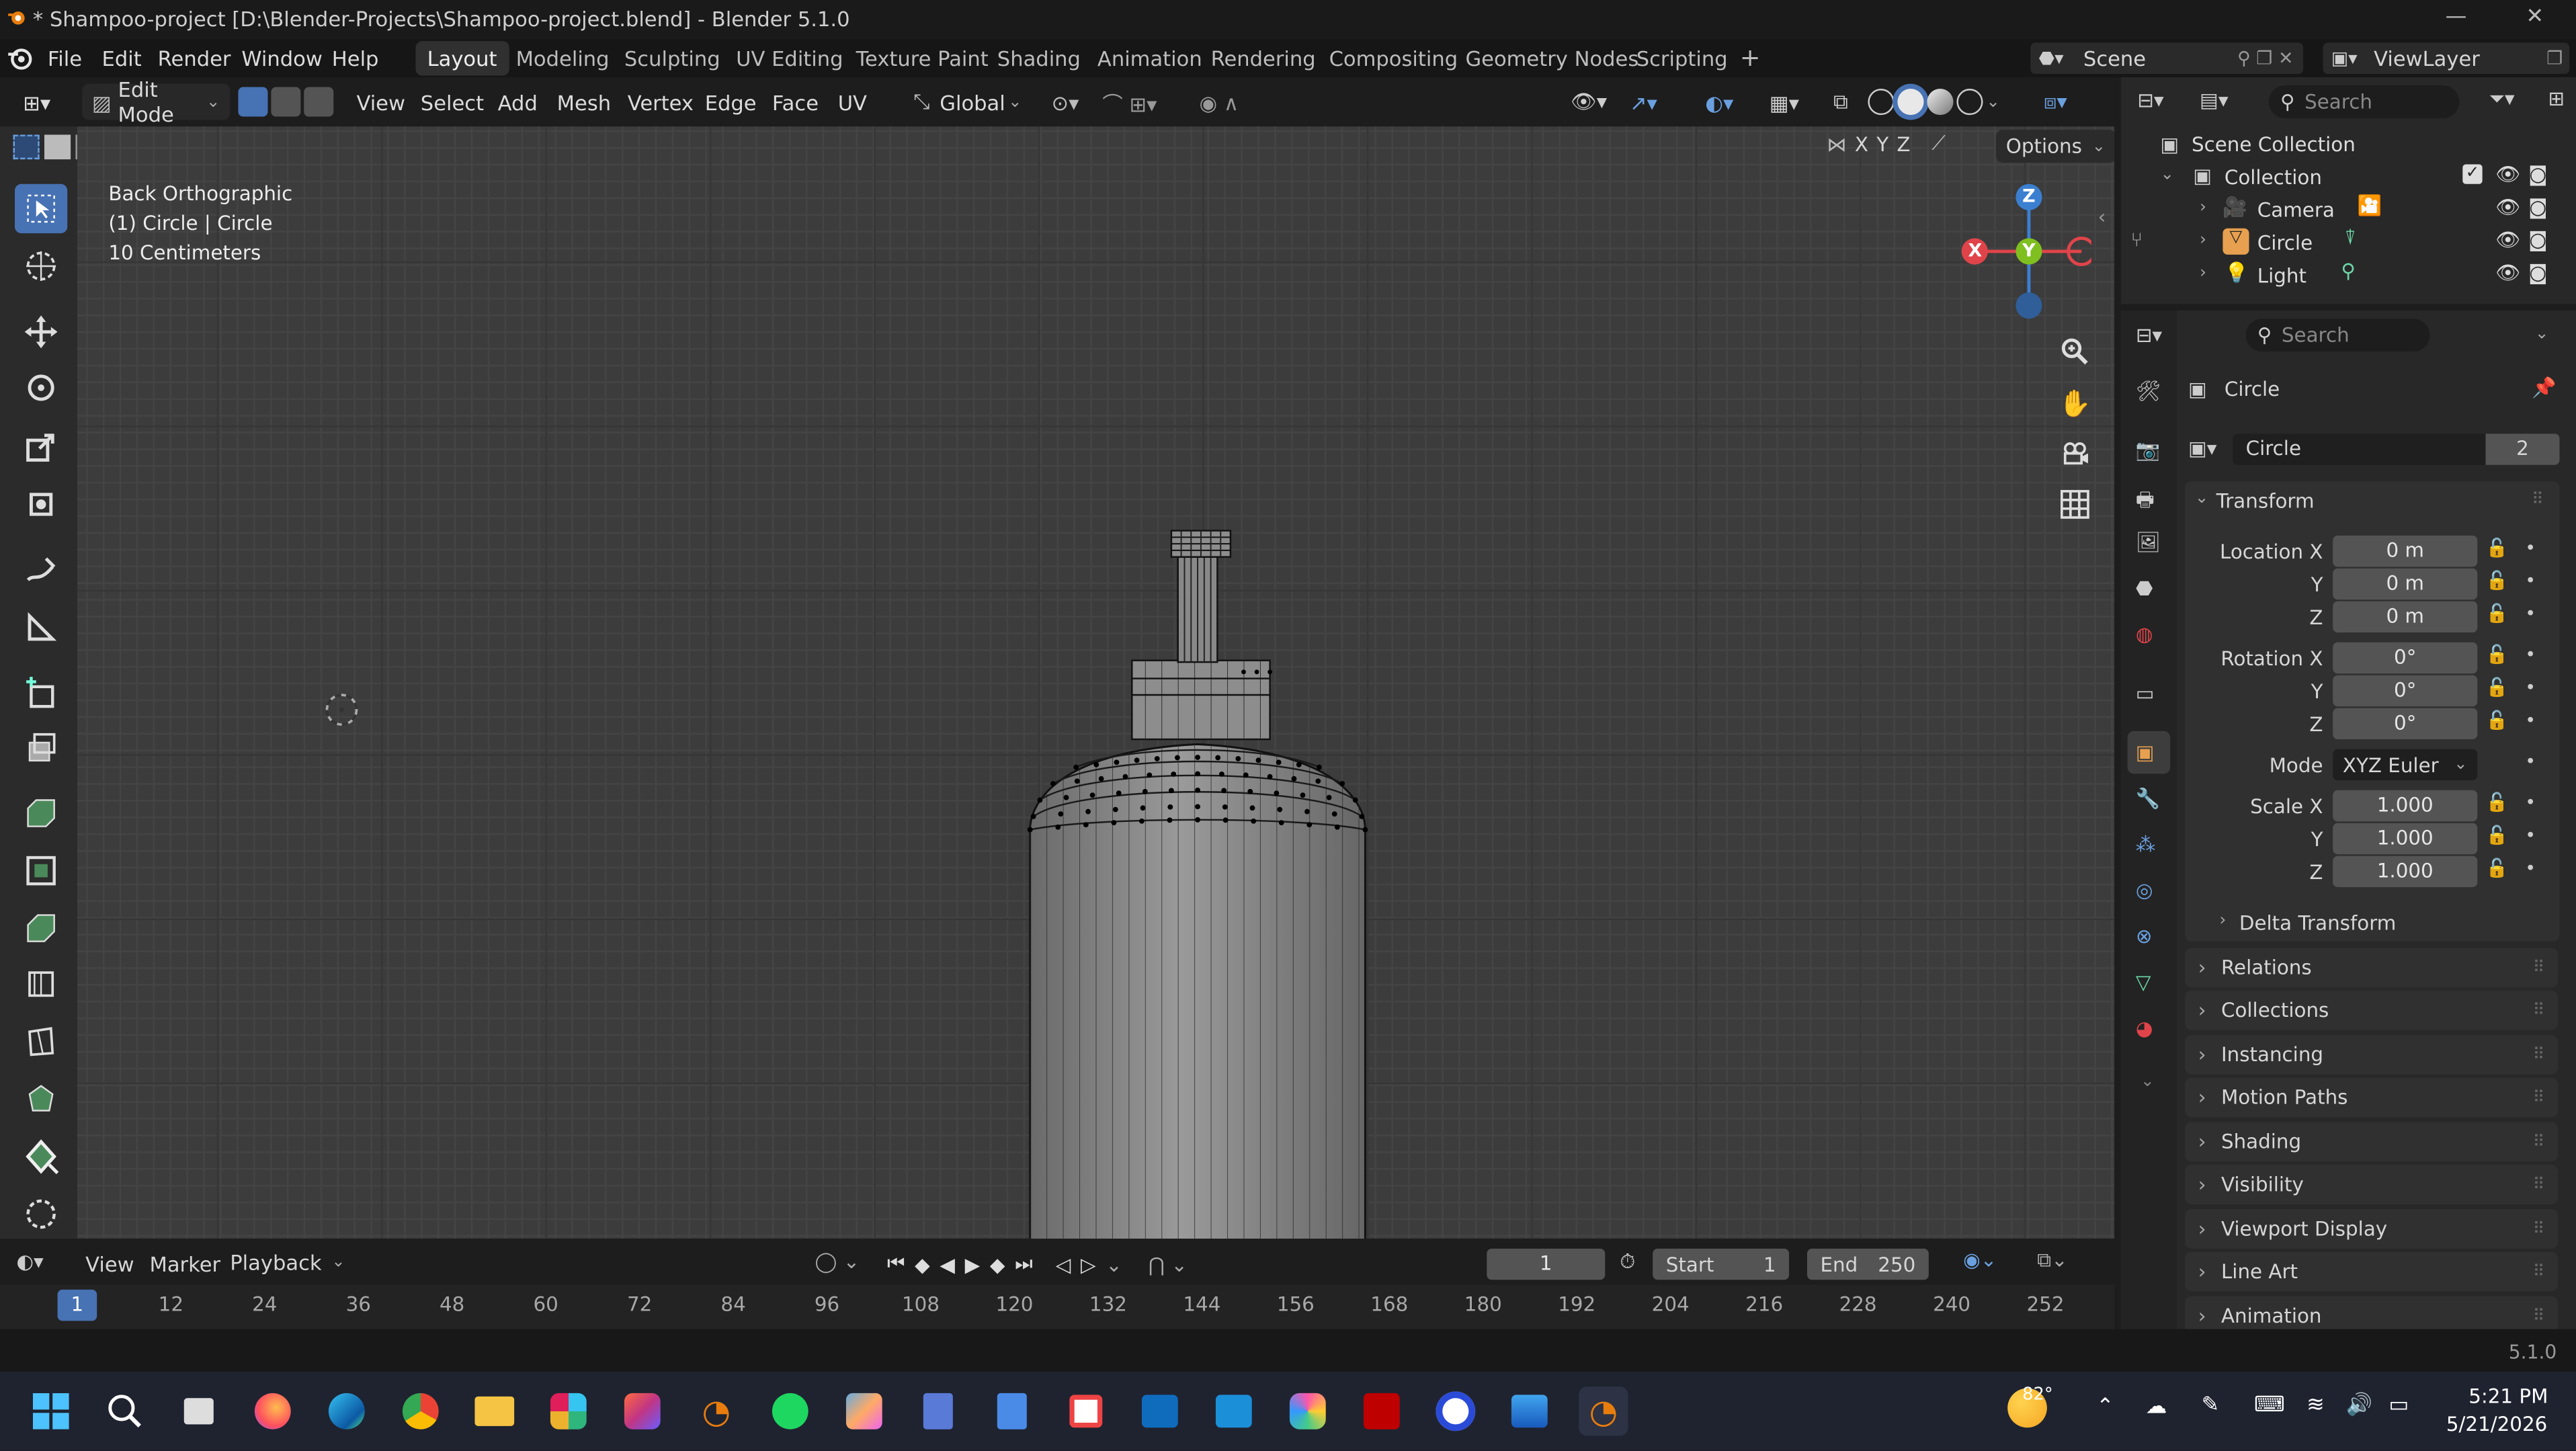 The height and width of the screenshot is (1451, 2576). Describe the element at coordinates (1546, 1264) in the screenshot. I see `current-frame-field: 1` at that location.